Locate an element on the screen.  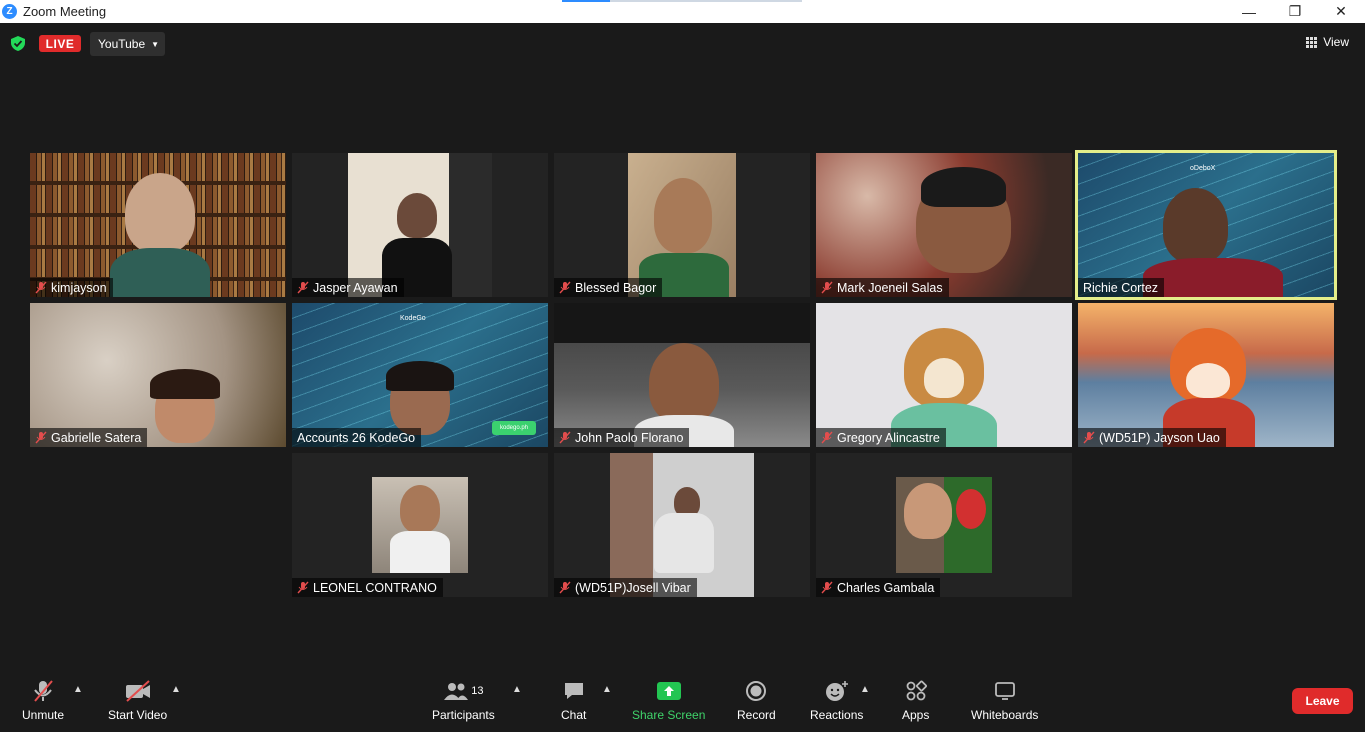
reactions-smiley-icon is located at coordinates (836, 691).